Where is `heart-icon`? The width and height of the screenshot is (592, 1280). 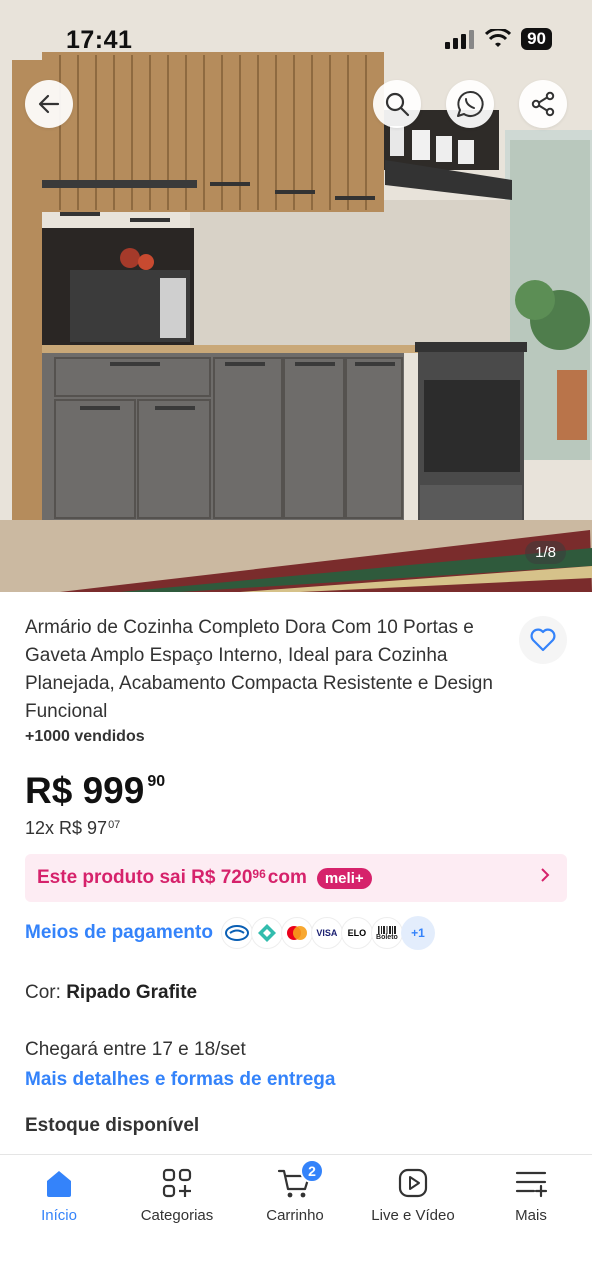 heart-icon is located at coordinates (543, 640).